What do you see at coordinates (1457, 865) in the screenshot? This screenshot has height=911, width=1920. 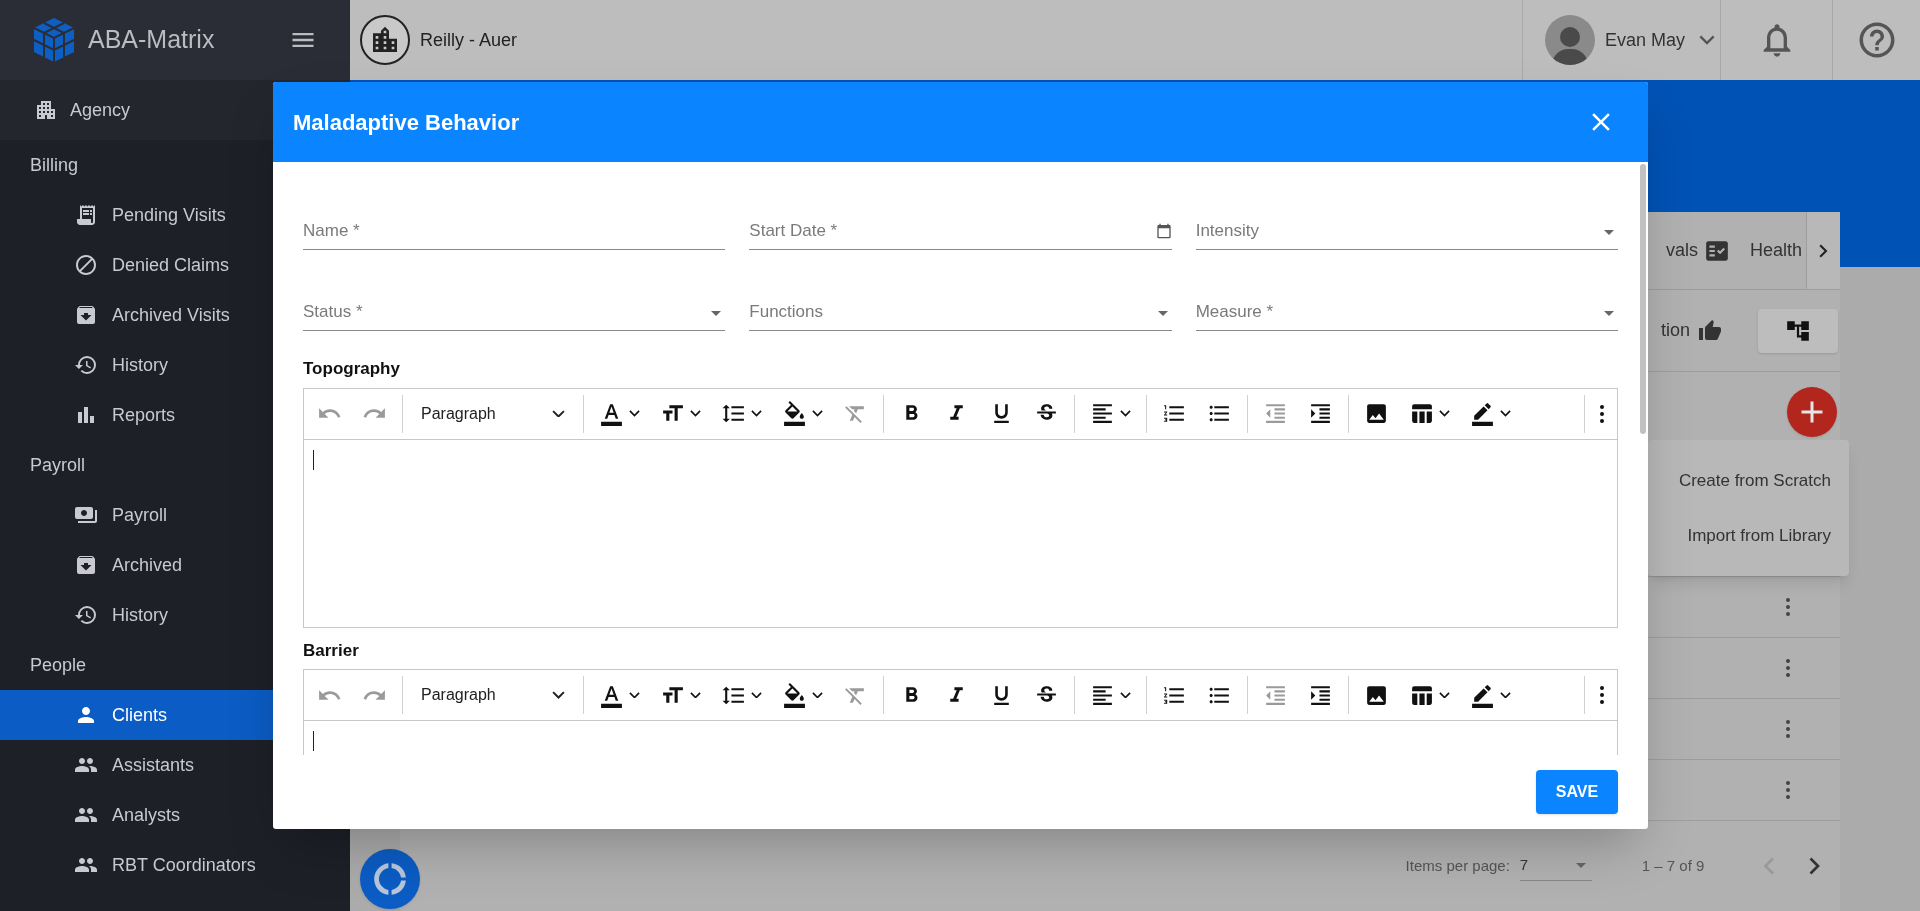 I see `items-per-page-label: Items per page:` at bounding box center [1457, 865].